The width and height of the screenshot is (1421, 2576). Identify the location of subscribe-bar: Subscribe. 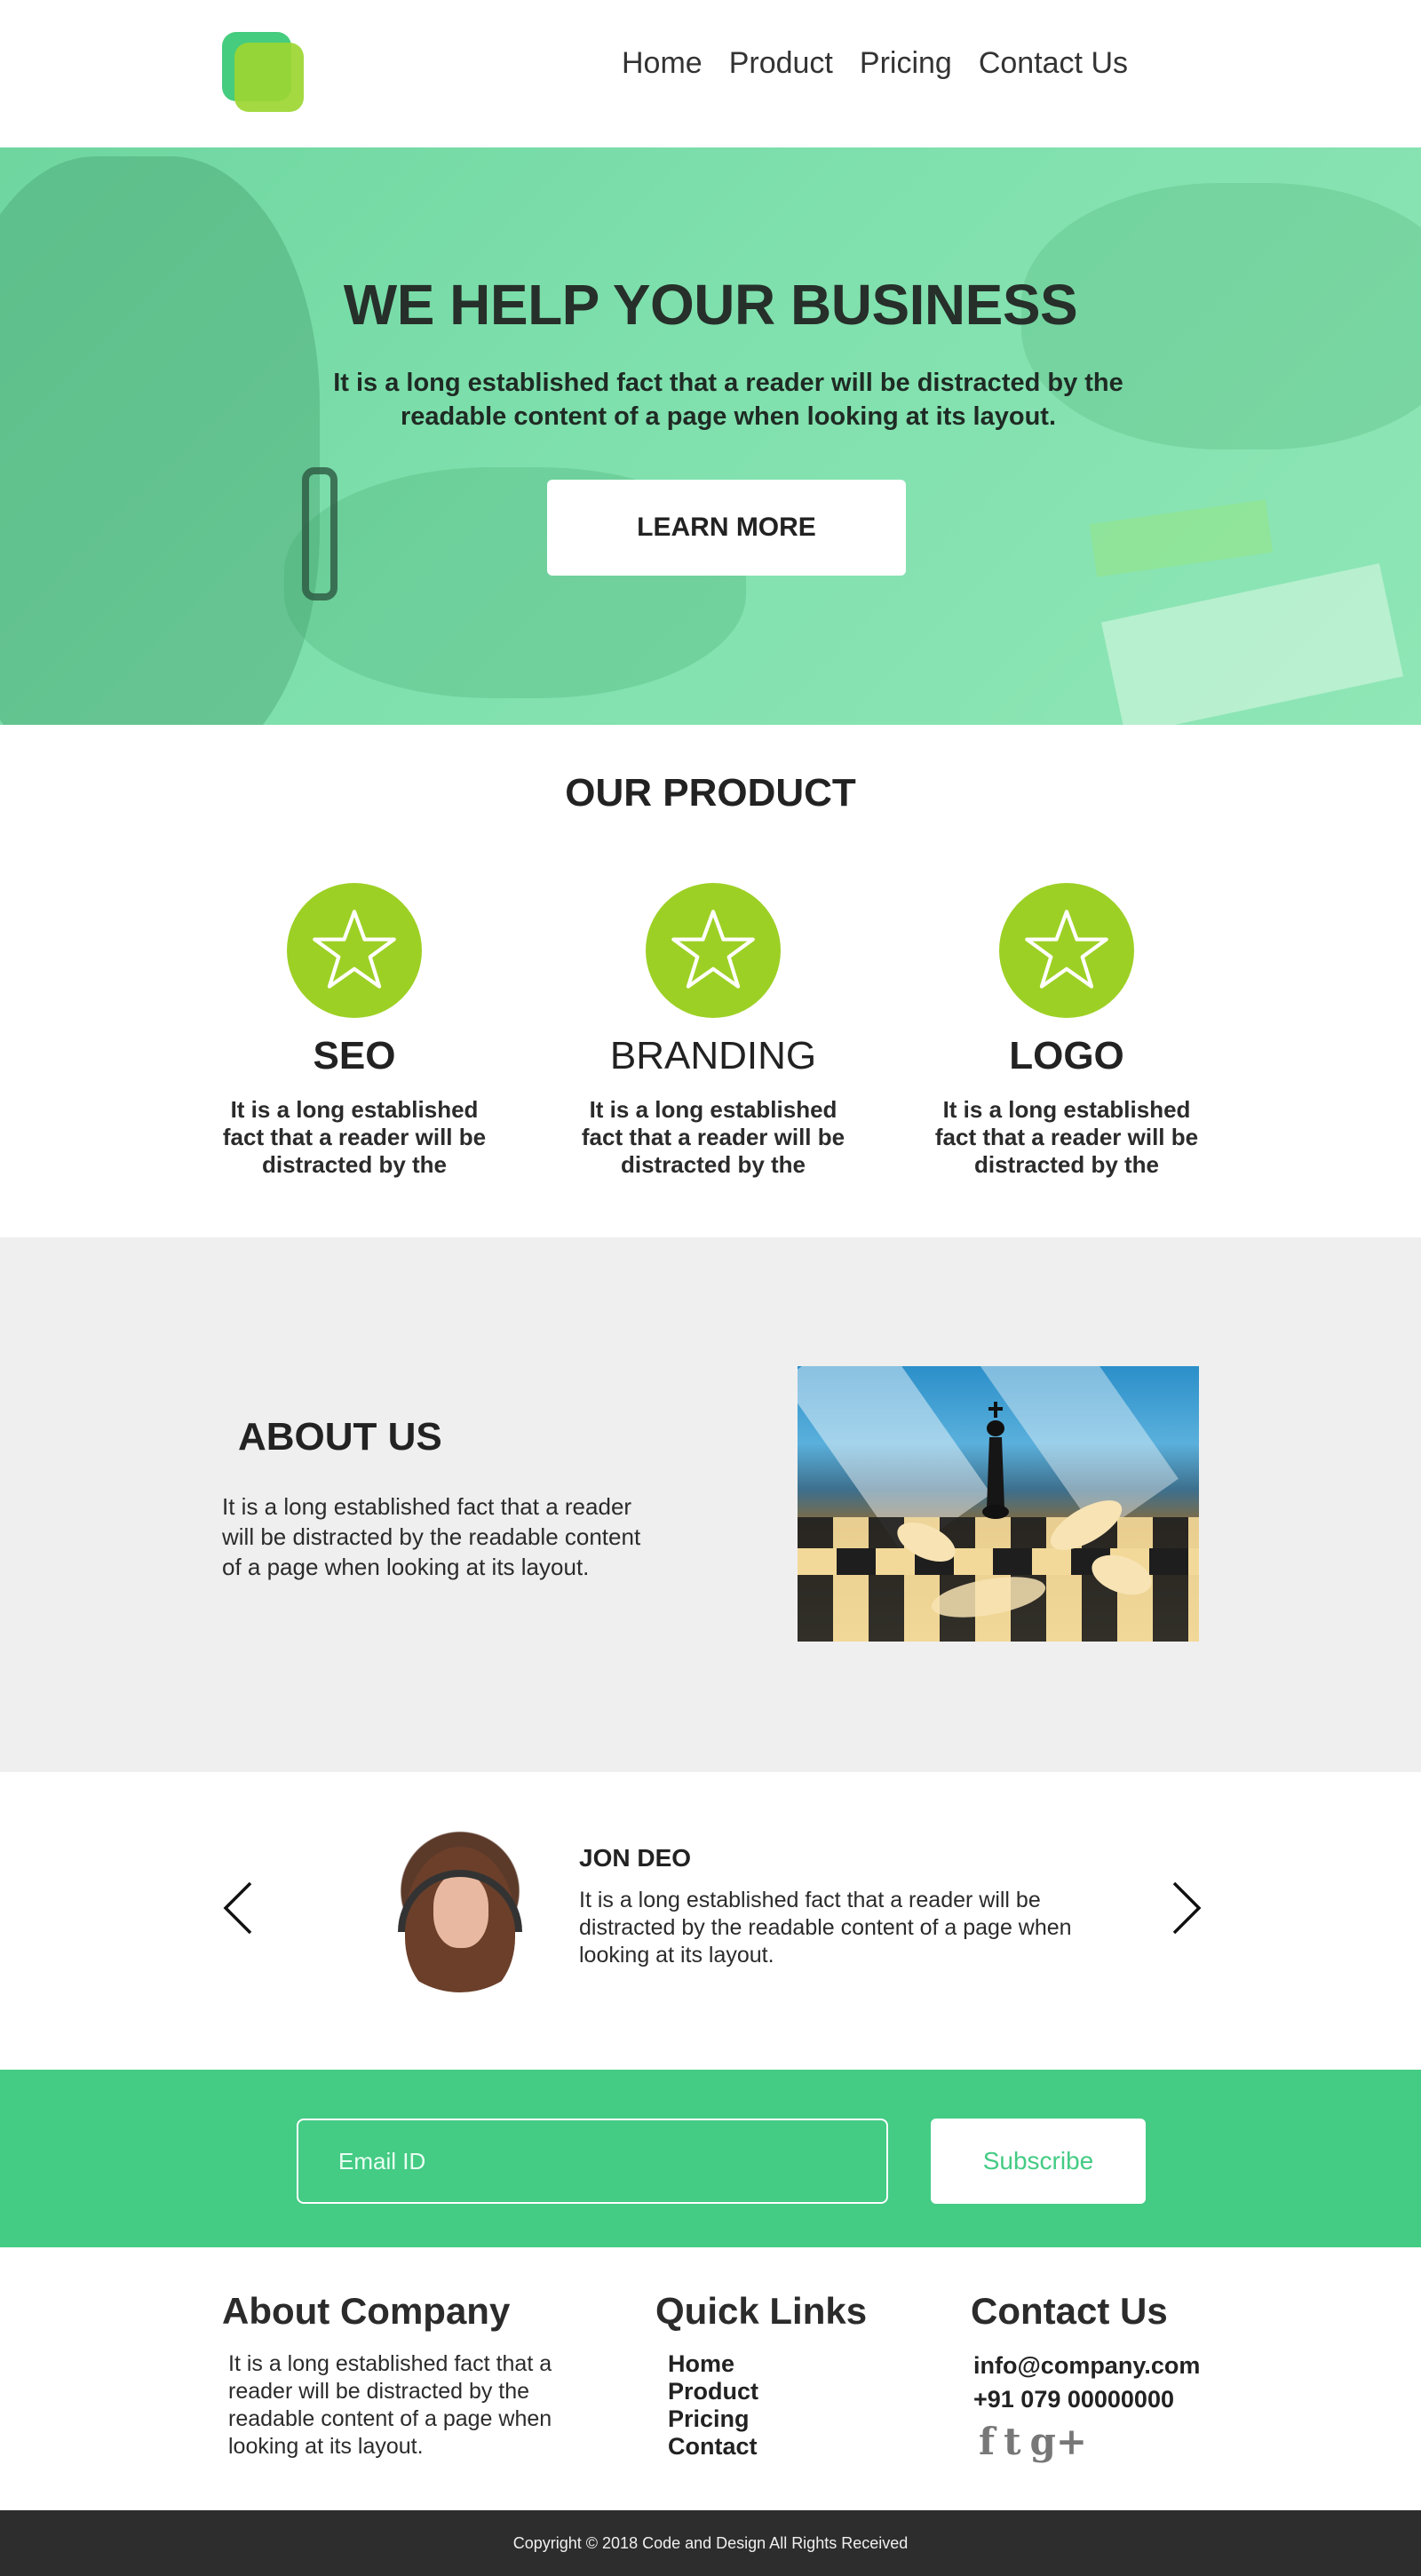
(710, 2158).